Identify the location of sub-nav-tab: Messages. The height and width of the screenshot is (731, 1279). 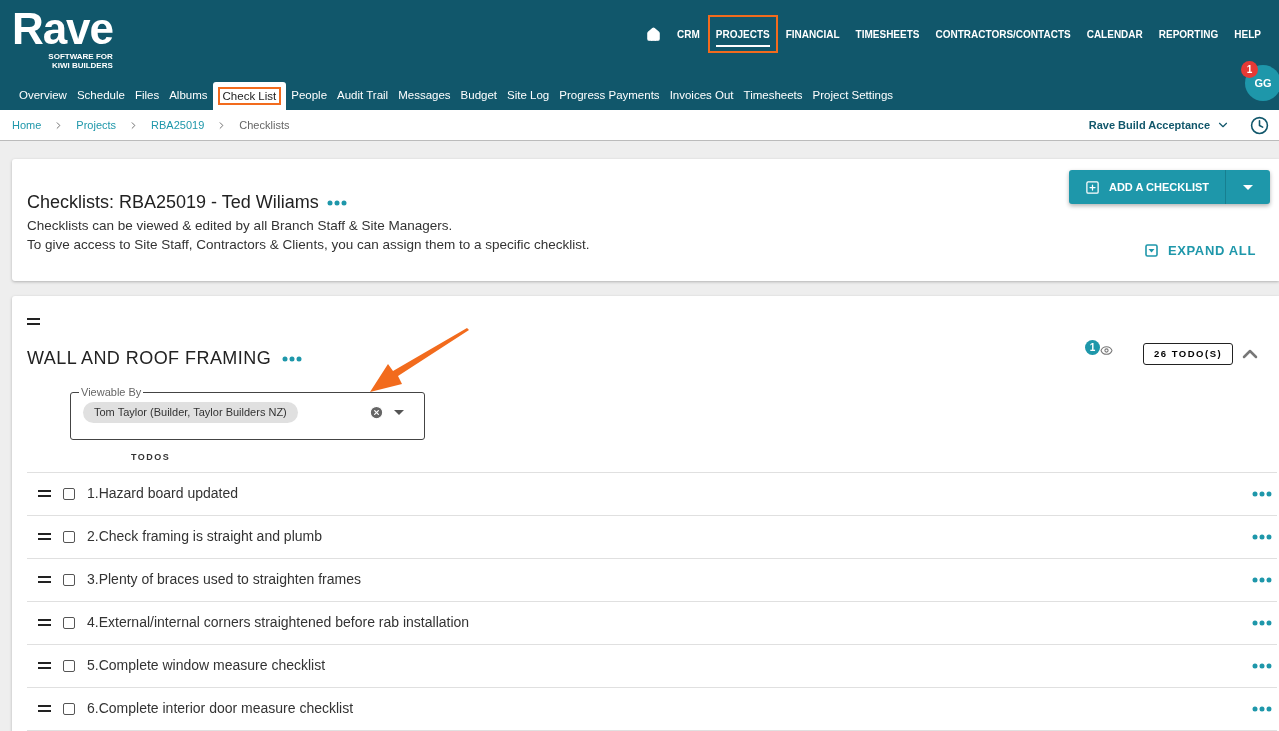
(424, 96).